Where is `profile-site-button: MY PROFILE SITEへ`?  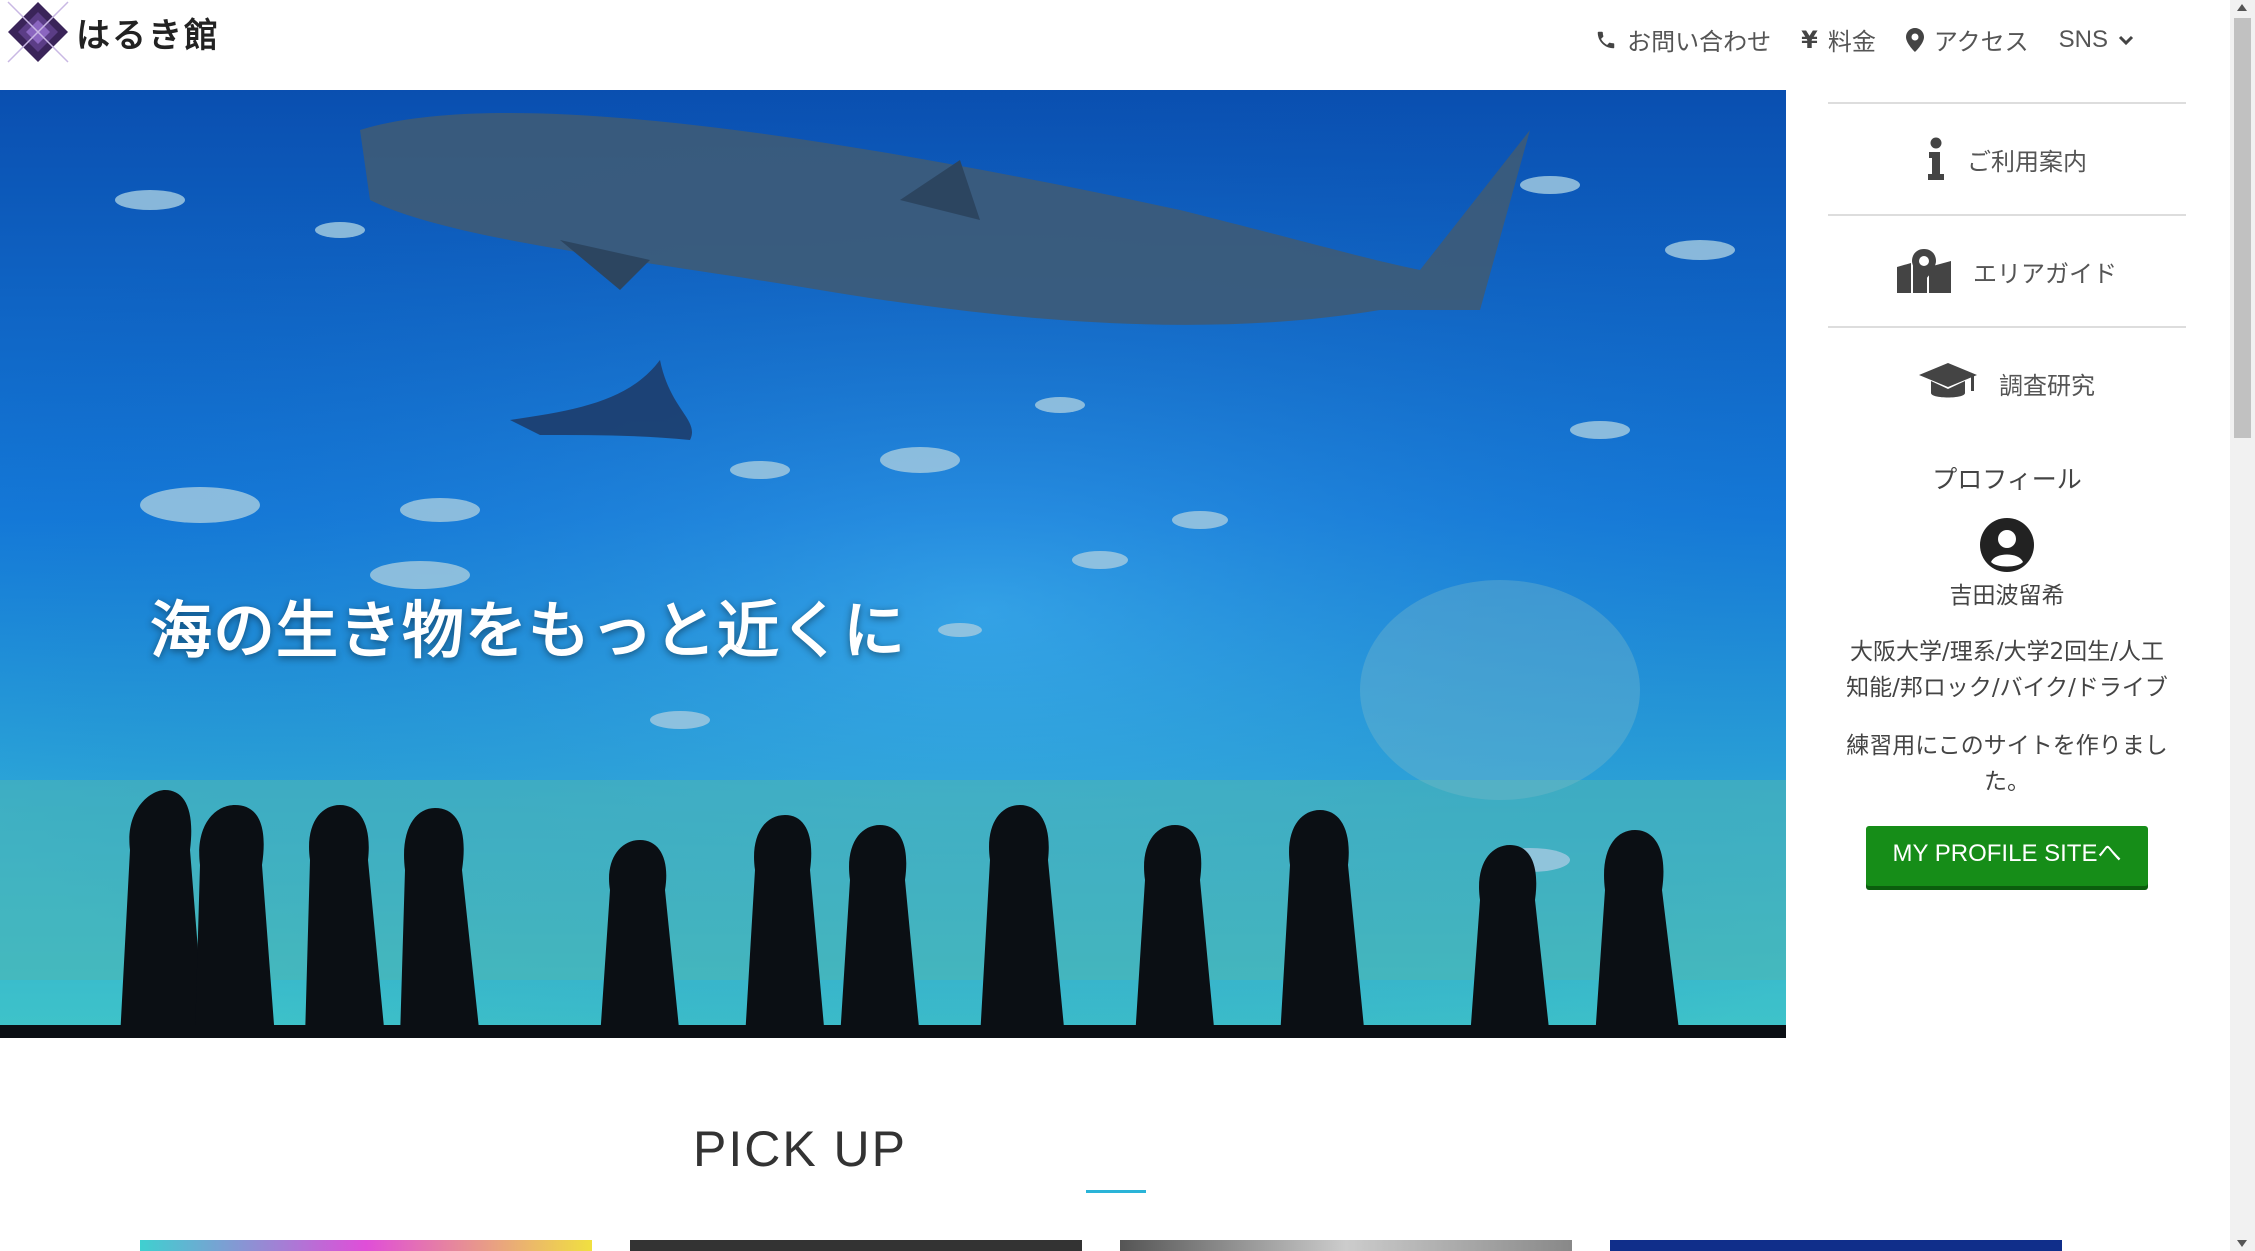 profile-site-button: MY PROFILE SITEへ is located at coordinates (2007, 856).